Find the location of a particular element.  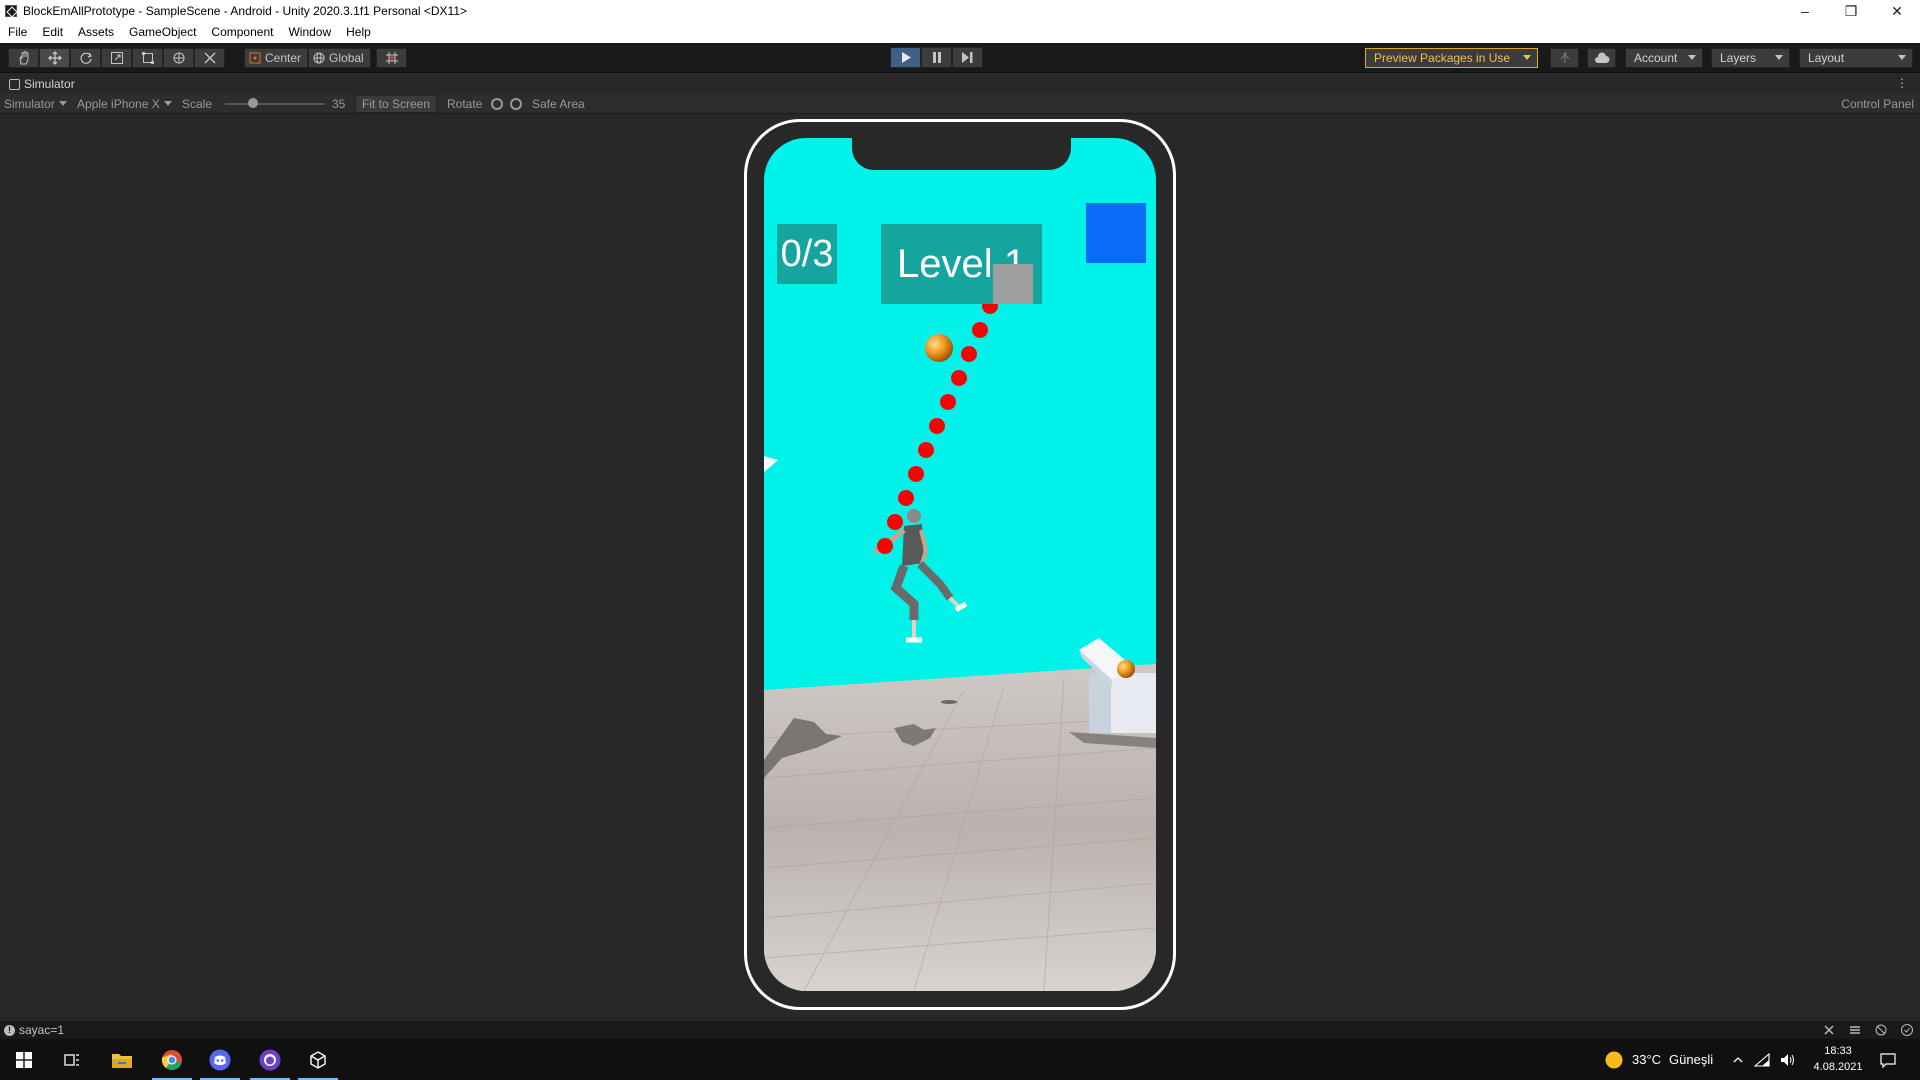

menu-edit: Edit is located at coordinates (52, 32).